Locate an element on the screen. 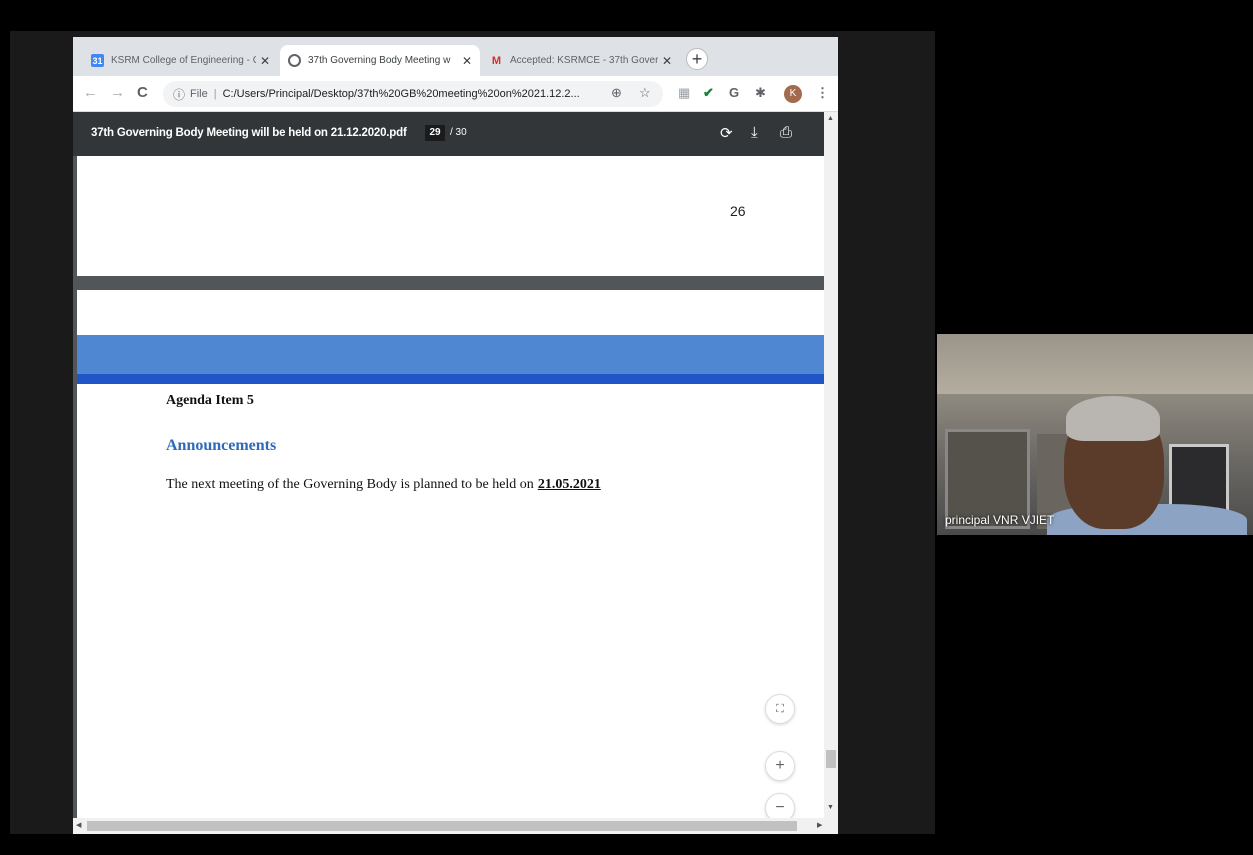 The height and width of the screenshot is (855, 1253). page-number-input: 29 is located at coordinates (435, 133).